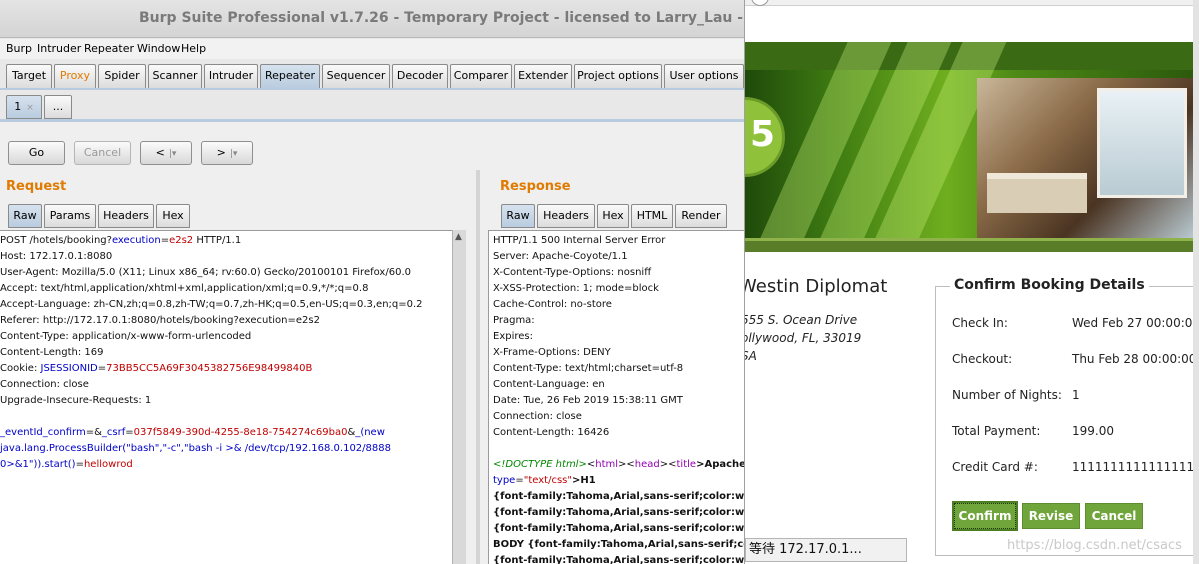 The image size is (1199, 564). I want to click on browser-toolbar, so click(972, 3).